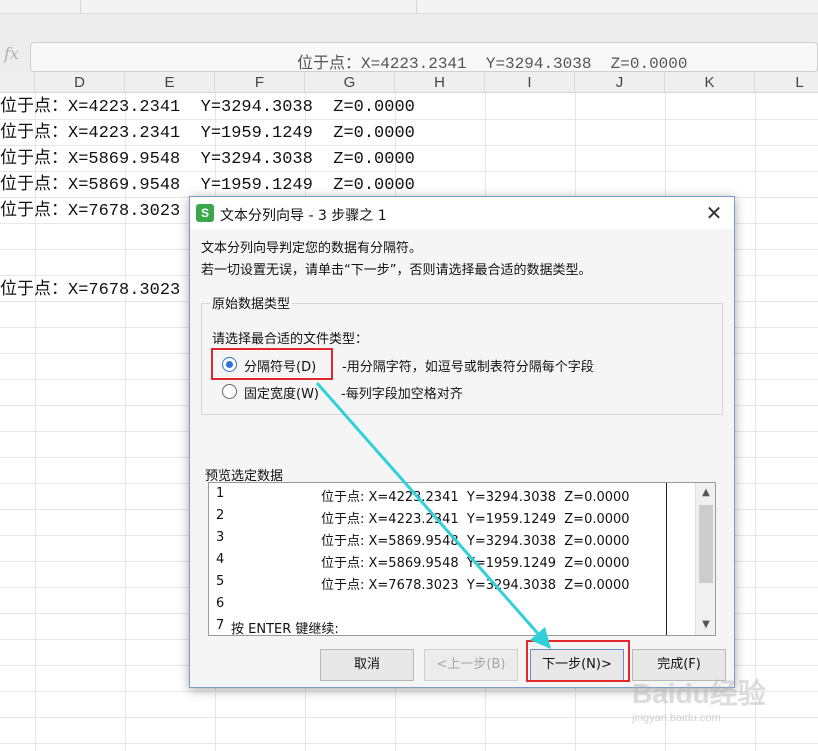 This screenshot has height=751, width=818. Describe the element at coordinates (439, 607) in the screenshot. I see `preview-row: 6` at that location.